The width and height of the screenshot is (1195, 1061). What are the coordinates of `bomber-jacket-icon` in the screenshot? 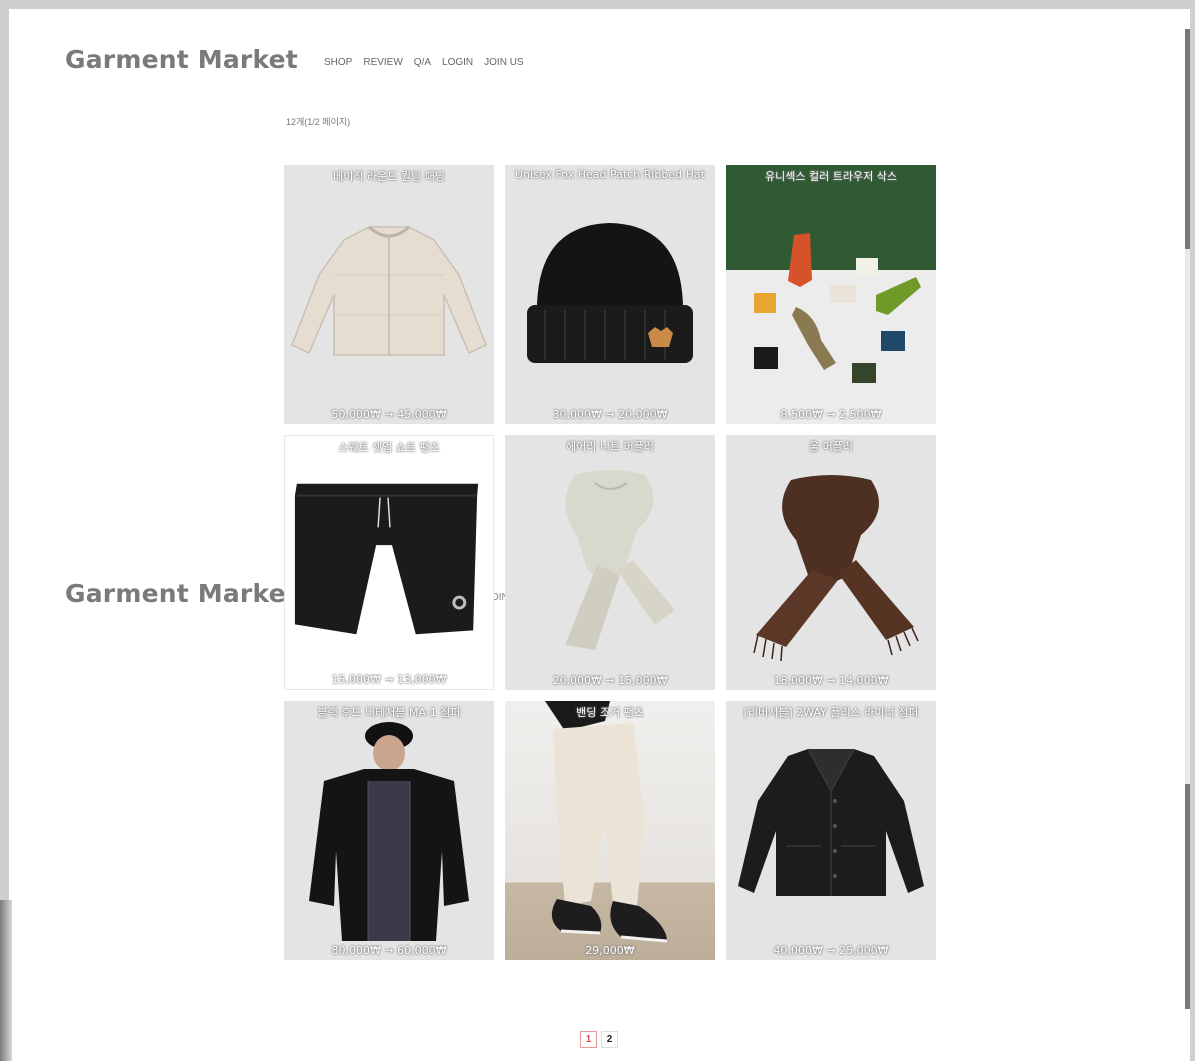 It's located at (389, 831).